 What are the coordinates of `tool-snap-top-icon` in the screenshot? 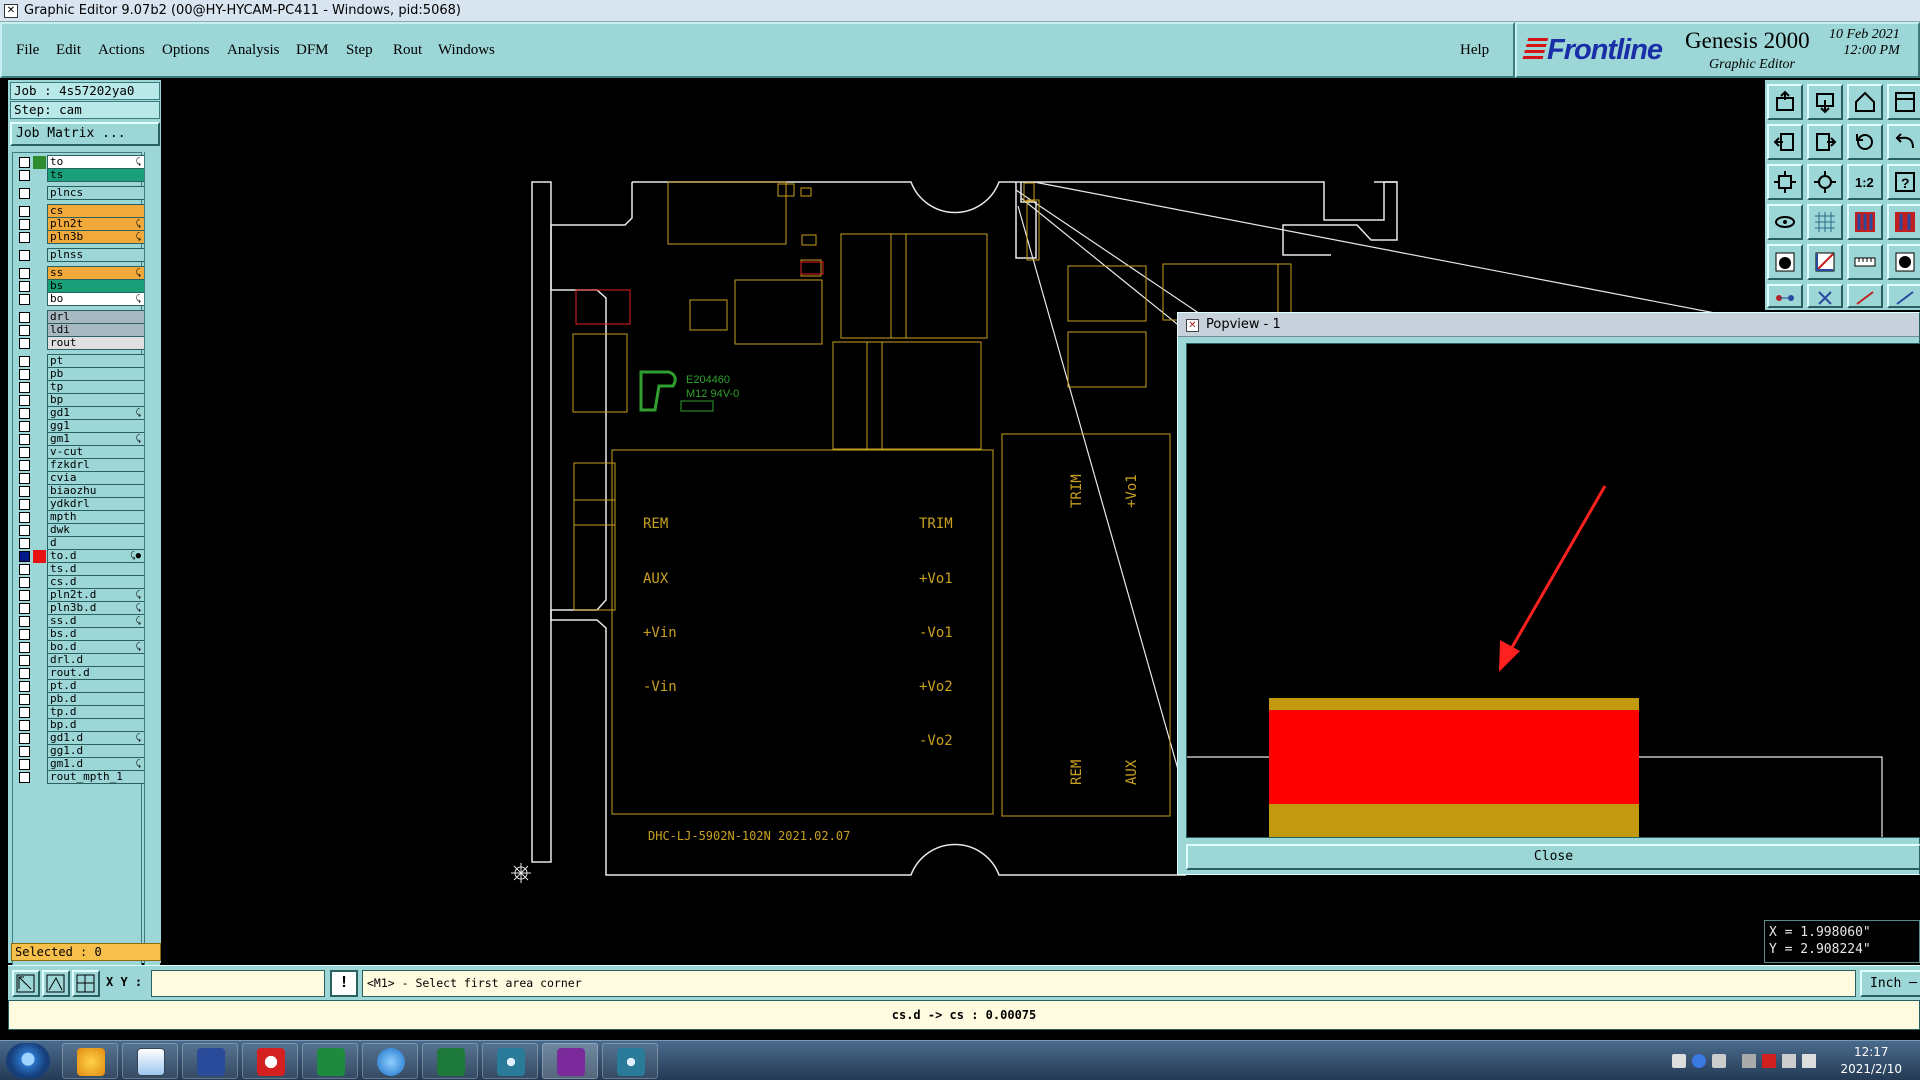 It's located at (1785, 102).